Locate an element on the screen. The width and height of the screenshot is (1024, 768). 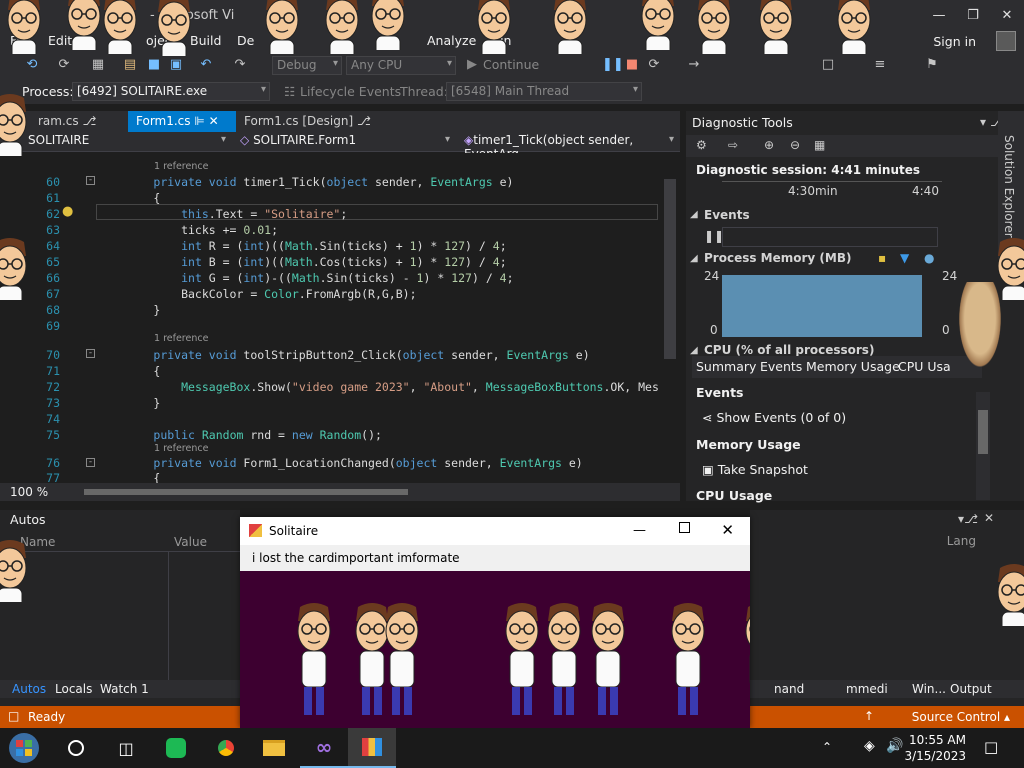
pin-icon: ⊫ is located at coordinates (199, 121).